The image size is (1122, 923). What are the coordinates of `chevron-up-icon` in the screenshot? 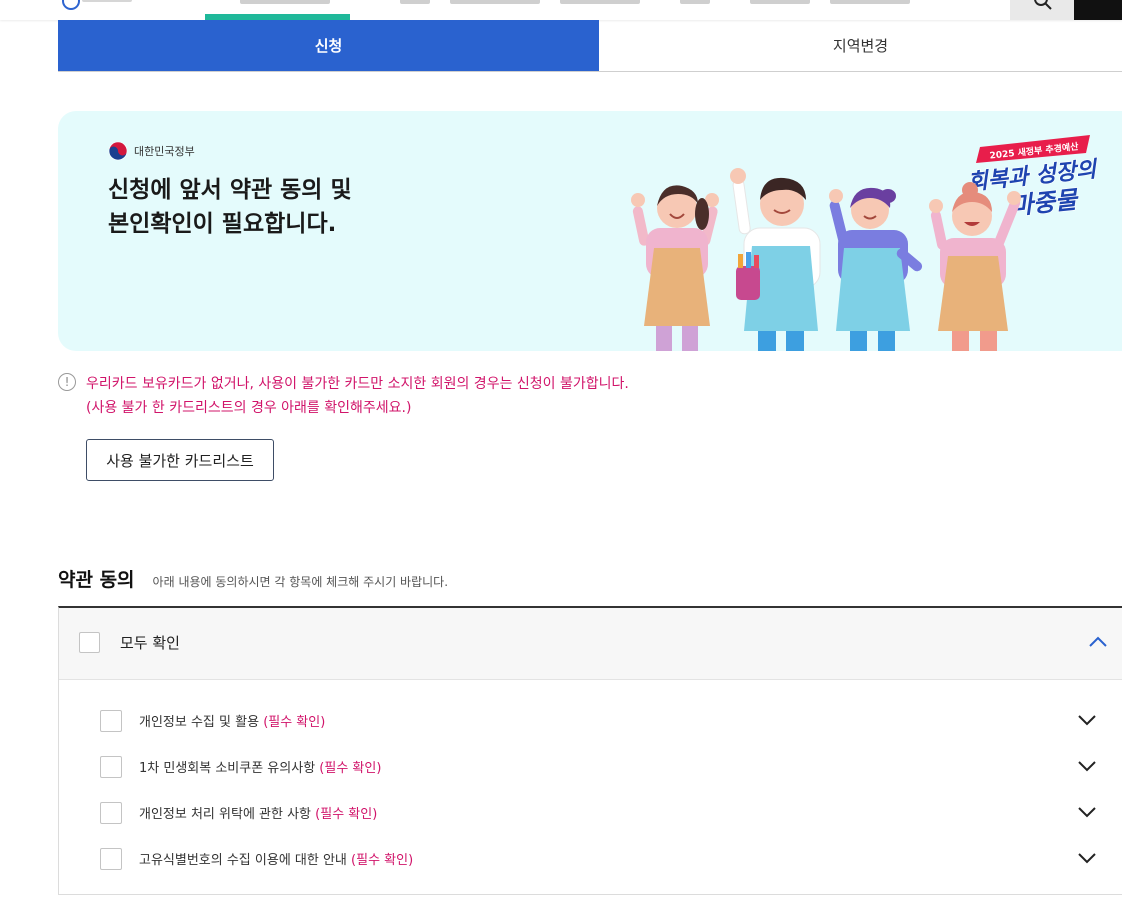 It's located at (1098, 641).